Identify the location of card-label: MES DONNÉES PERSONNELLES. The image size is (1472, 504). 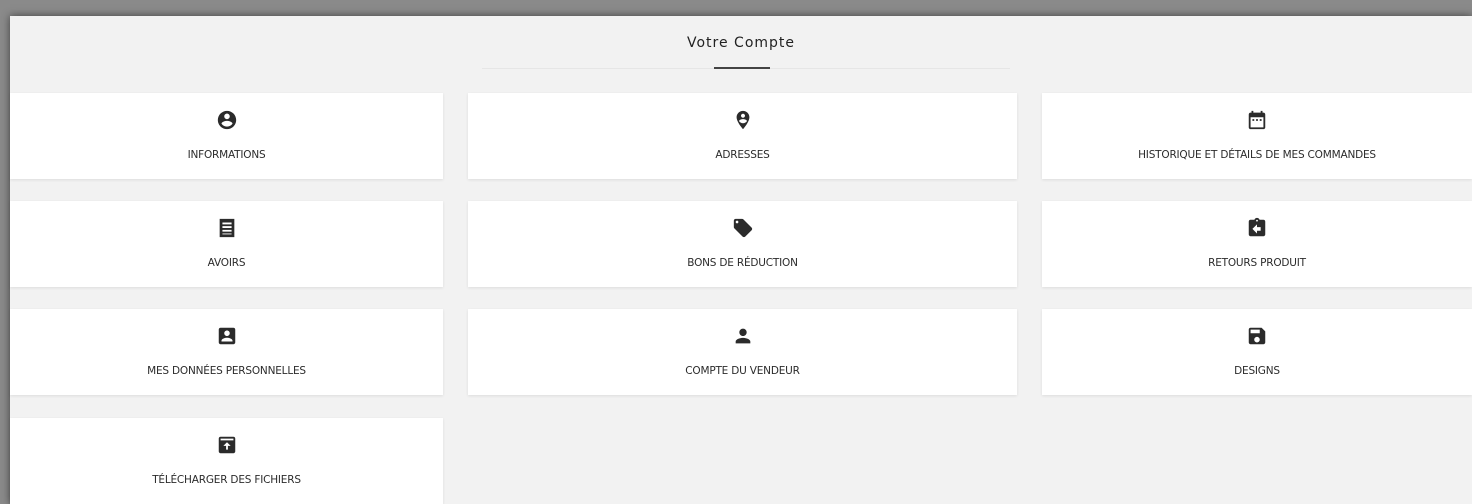
(226, 371).